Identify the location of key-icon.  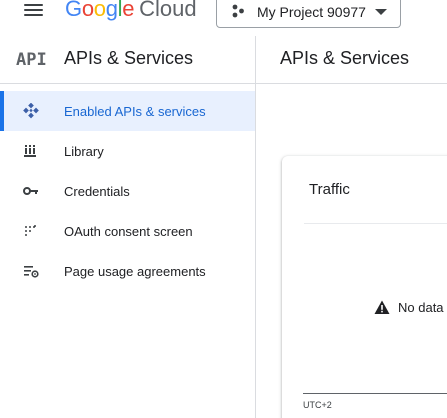
(30, 191).